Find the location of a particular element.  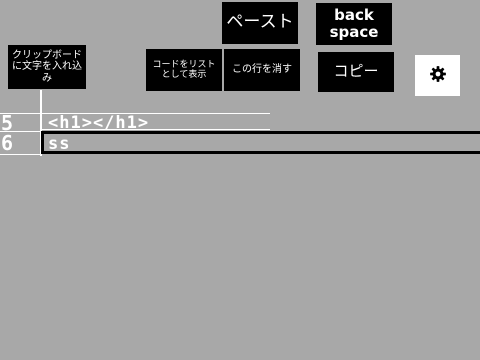

paste-button: ペースト is located at coordinates (260, 23).